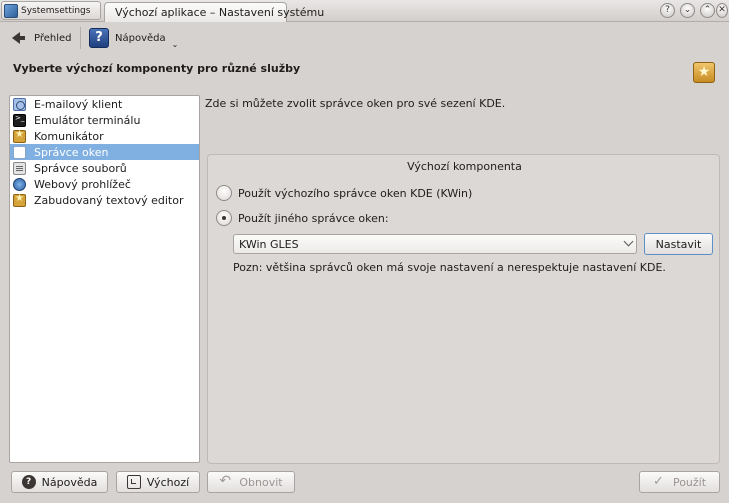 Image resolution: width=729 pixels, height=503 pixels. What do you see at coordinates (628, 241) in the screenshot?
I see `chevron-down-icon` at bounding box center [628, 241].